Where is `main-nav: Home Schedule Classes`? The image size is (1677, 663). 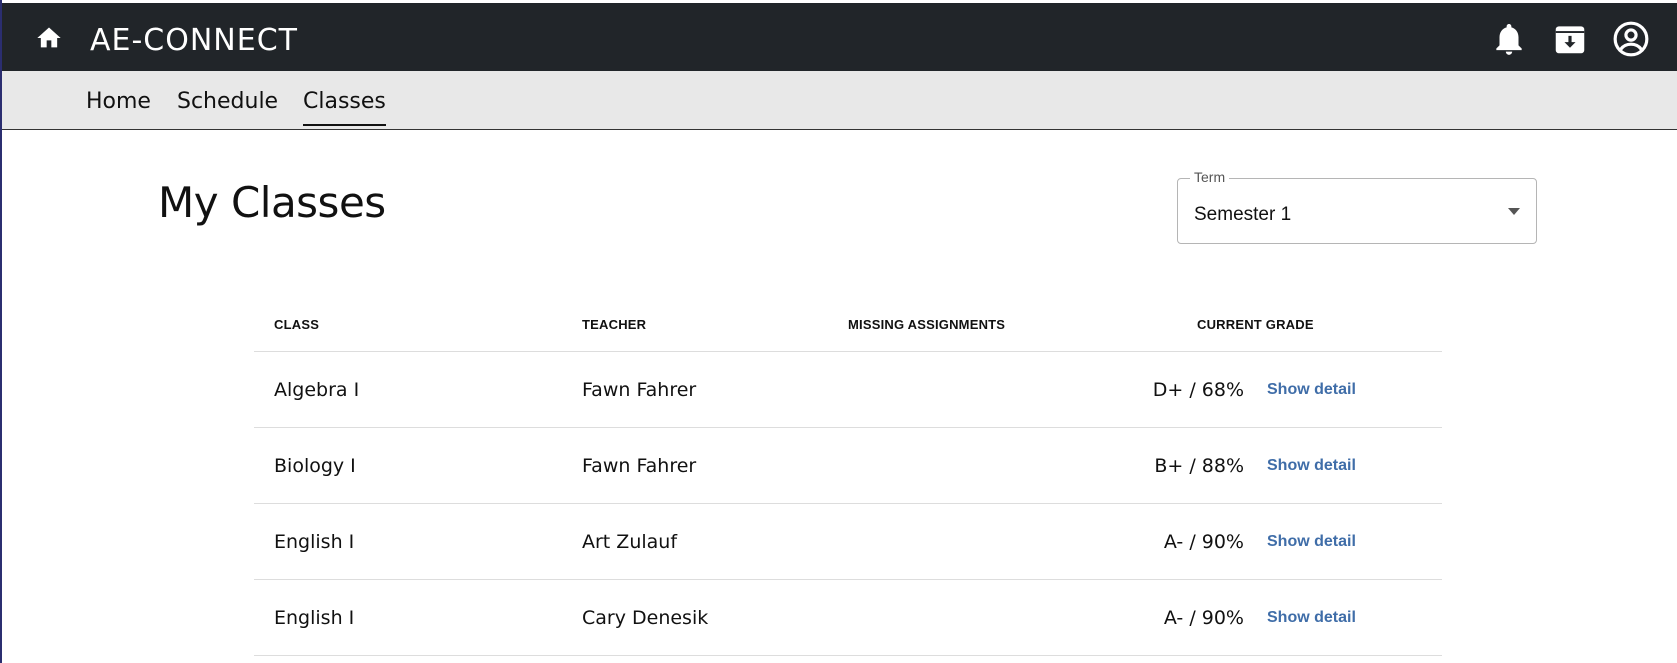
main-nav: Home Schedule Classes is located at coordinates (839, 100).